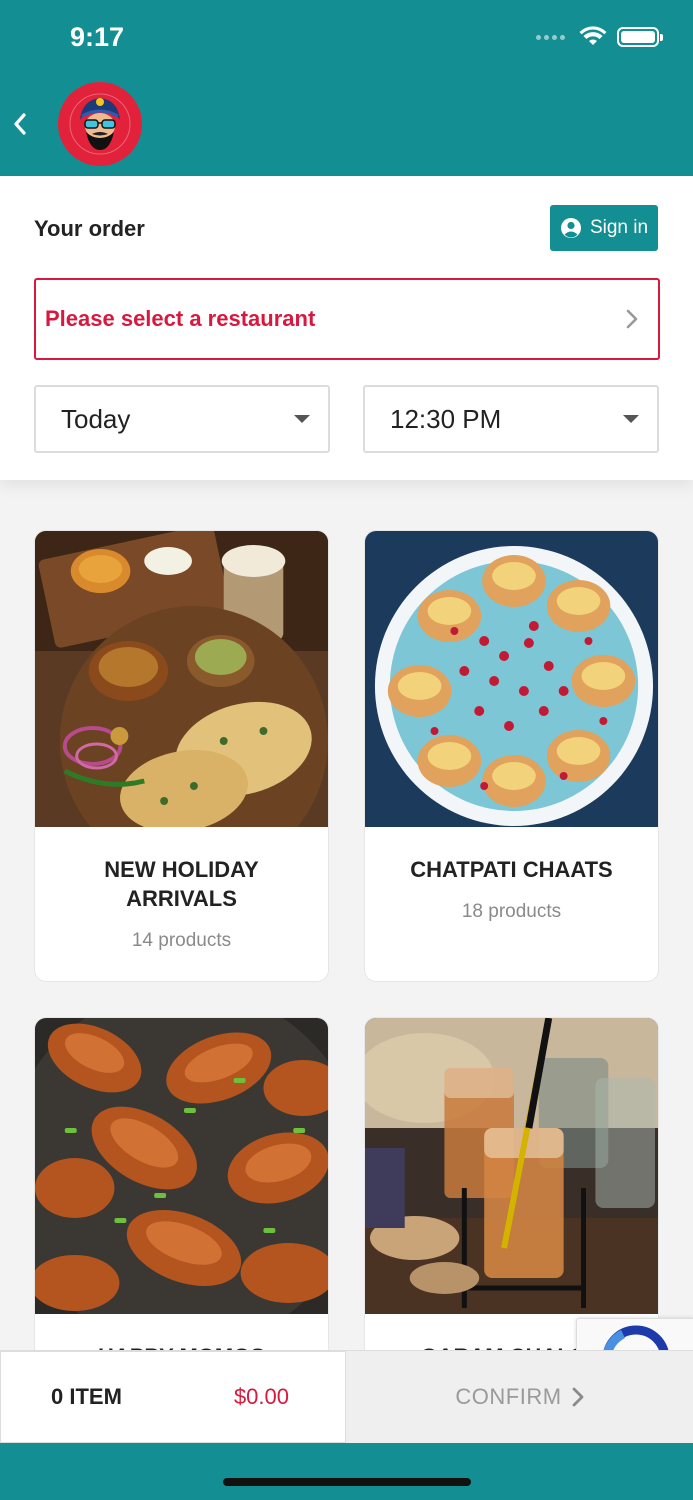 Image resolution: width=693 pixels, height=1500 pixels. What do you see at coordinates (261, 1396) in the screenshot?
I see `cart-total: $0.00` at bounding box center [261, 1396].